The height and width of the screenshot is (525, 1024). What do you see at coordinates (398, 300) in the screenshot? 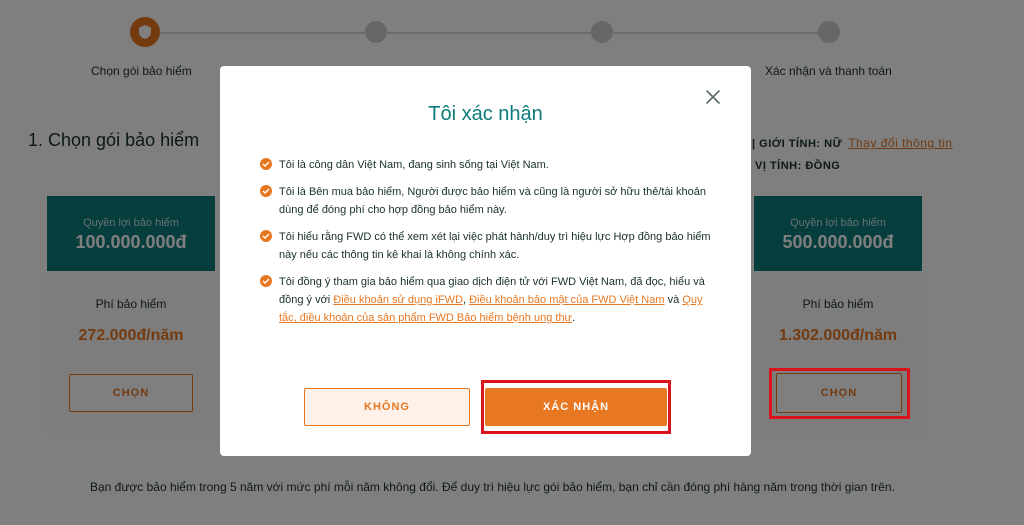
I see `terms-of-use-link: Điều khoản sử dụng iFWD` at bounding box center [398, 300].